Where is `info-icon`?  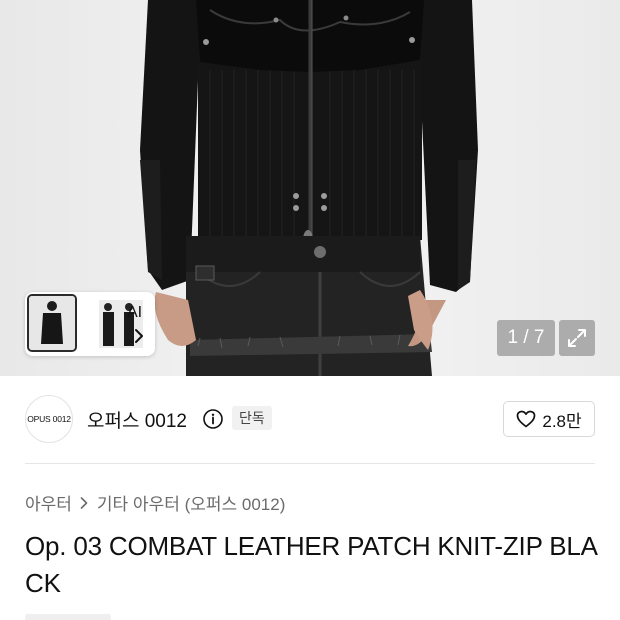 info-icon is located at coordinates (213, 419).